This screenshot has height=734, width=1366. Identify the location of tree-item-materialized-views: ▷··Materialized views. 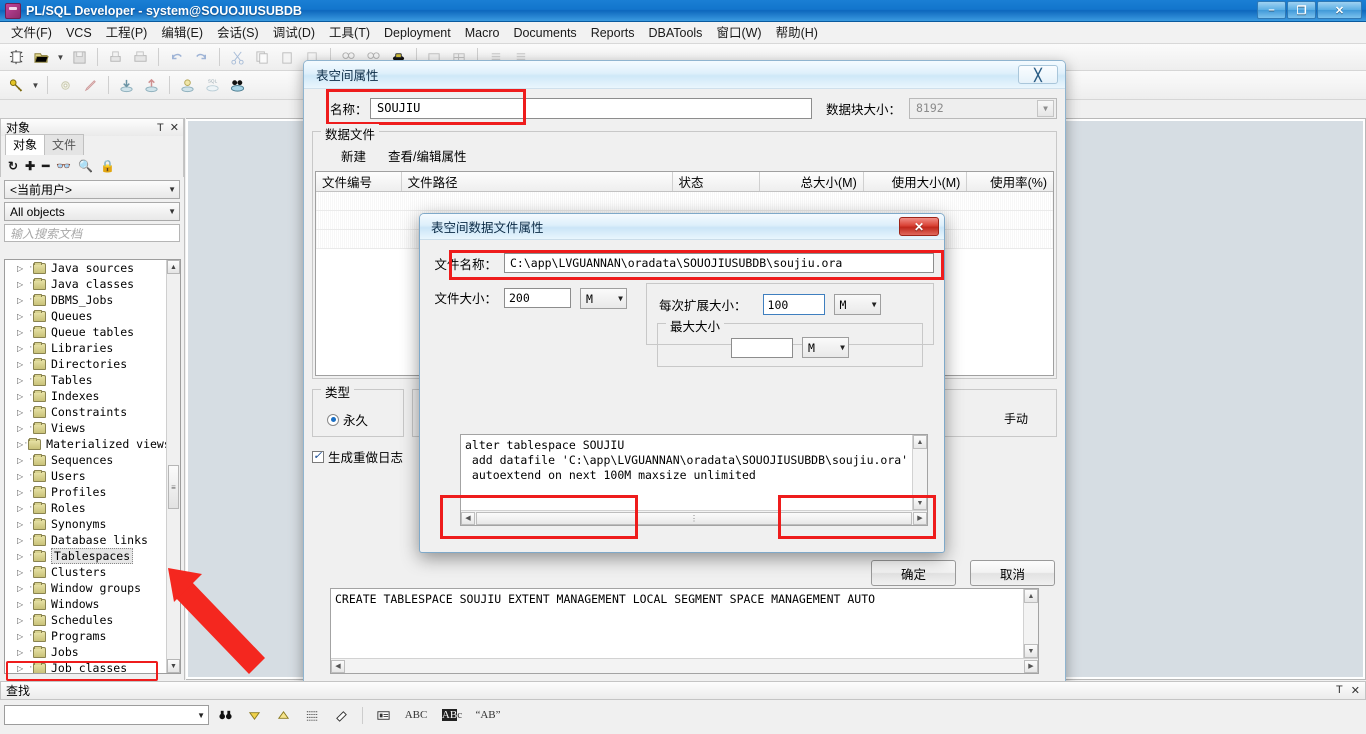
(88, 444).